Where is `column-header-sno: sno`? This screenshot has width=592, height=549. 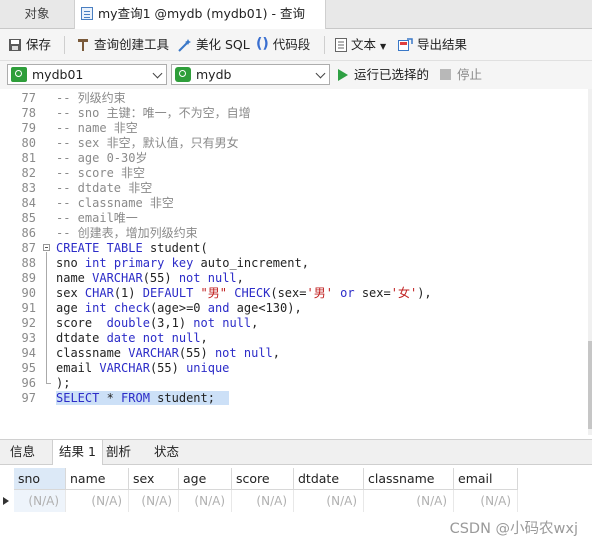 column-header-sno: sno is located at coordinates (40, 479).